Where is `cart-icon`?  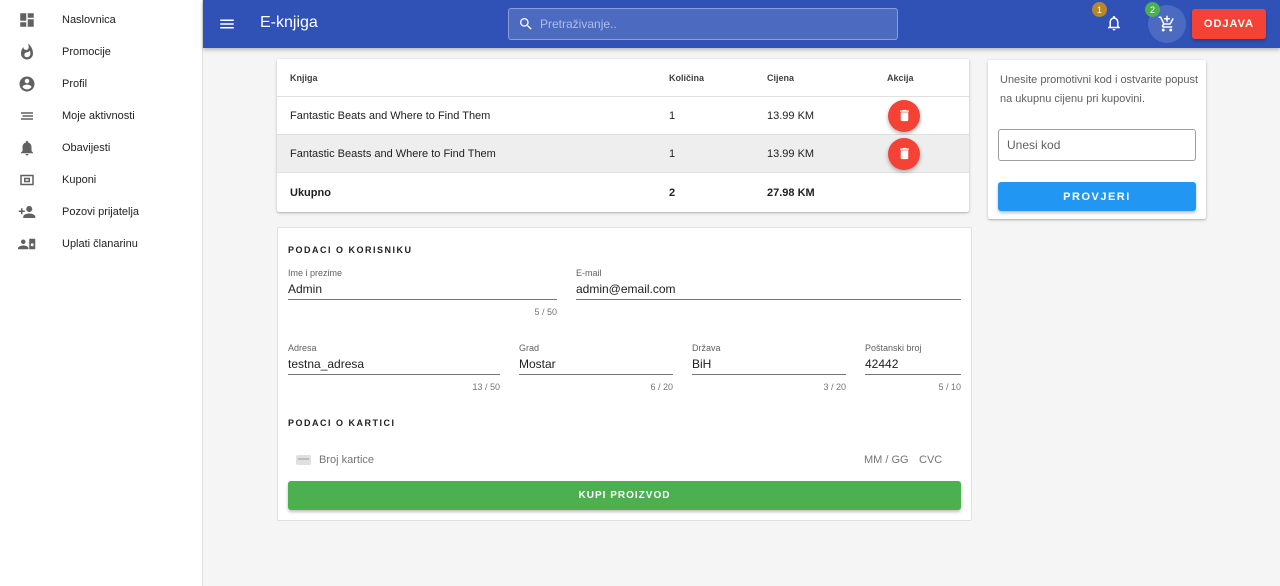
cart-icon is located at coordinates (1166, 23).